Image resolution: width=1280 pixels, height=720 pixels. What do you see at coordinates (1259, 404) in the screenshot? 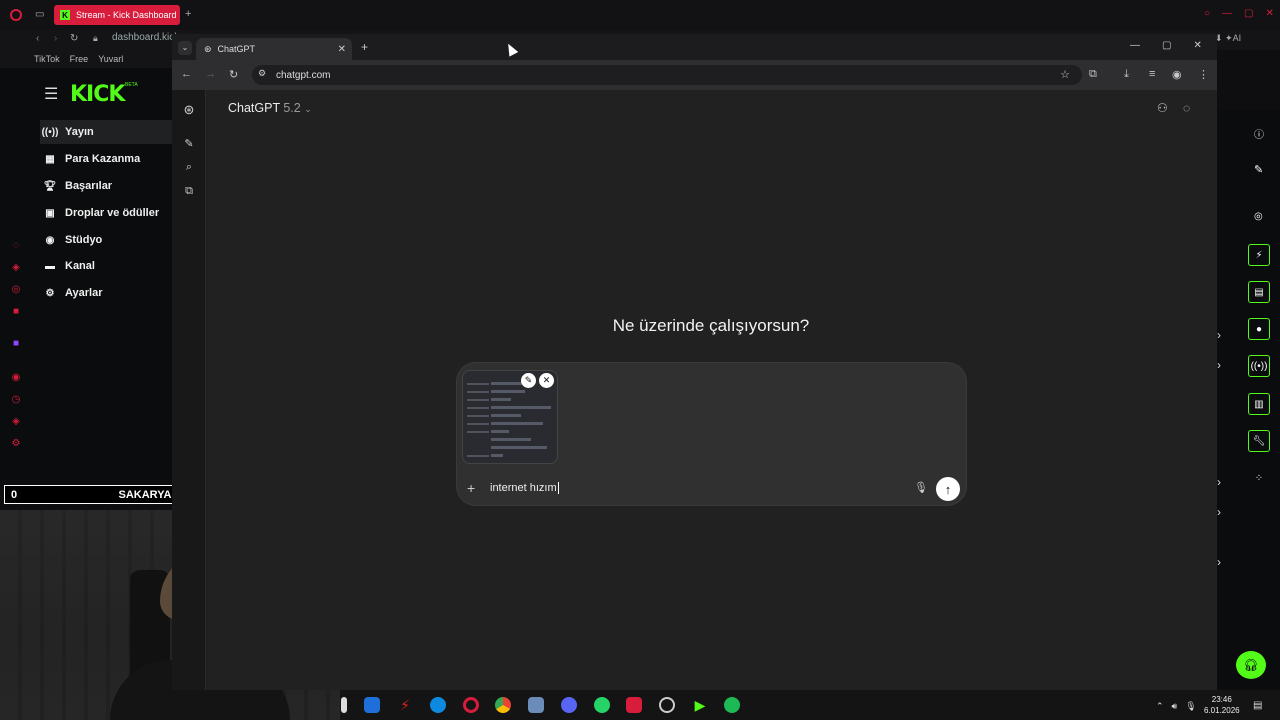
I see `layout-button: ▥` at bounding box center [1259, 404].